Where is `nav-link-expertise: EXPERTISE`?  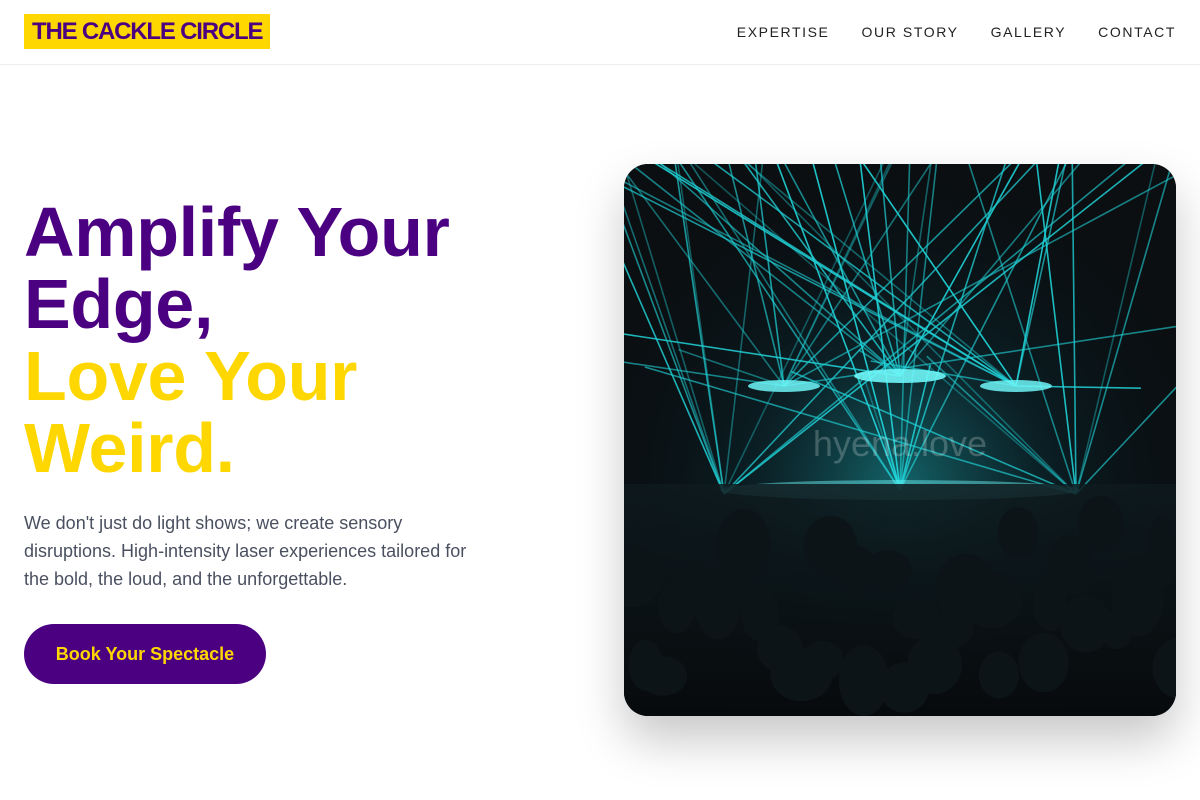 nav-link-expertise: EXPERTISE is located at coordinates (783, 32).